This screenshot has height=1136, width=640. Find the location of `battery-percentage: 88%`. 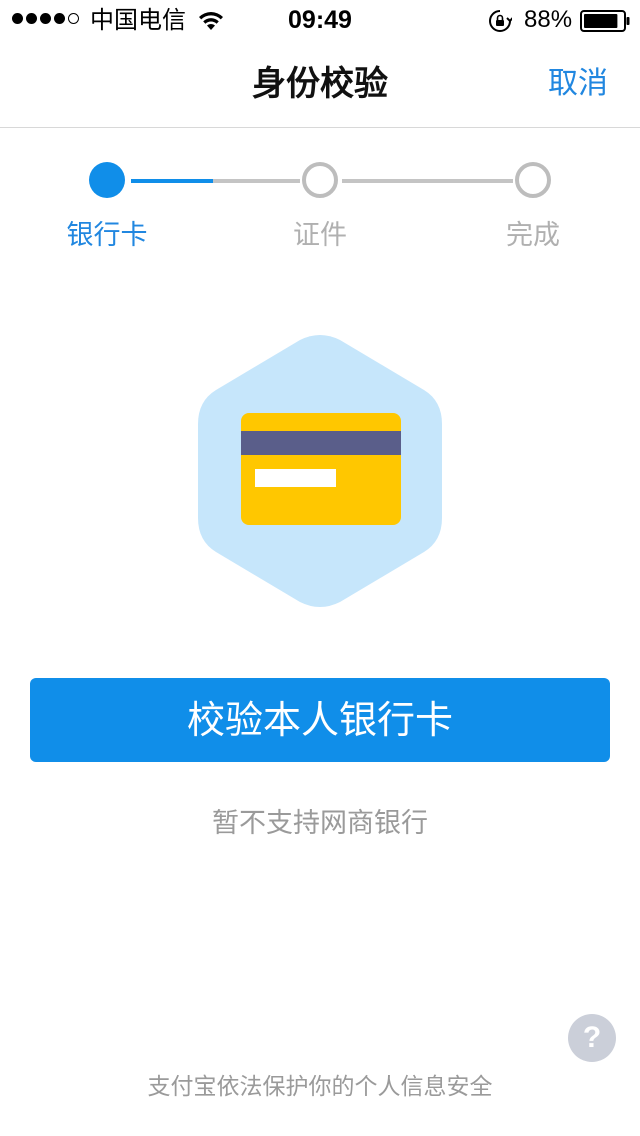

battery-percentage: 88% is located at coordinates (548, 19).